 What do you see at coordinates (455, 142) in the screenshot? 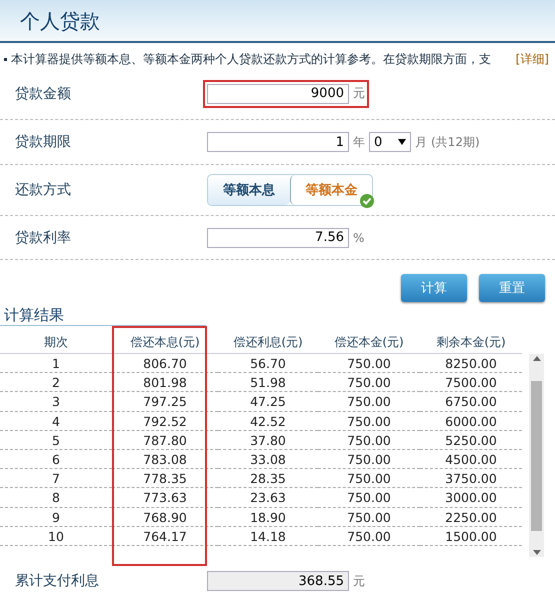
I see `periods-text: (共12期)` at bounding box center [455, 142].